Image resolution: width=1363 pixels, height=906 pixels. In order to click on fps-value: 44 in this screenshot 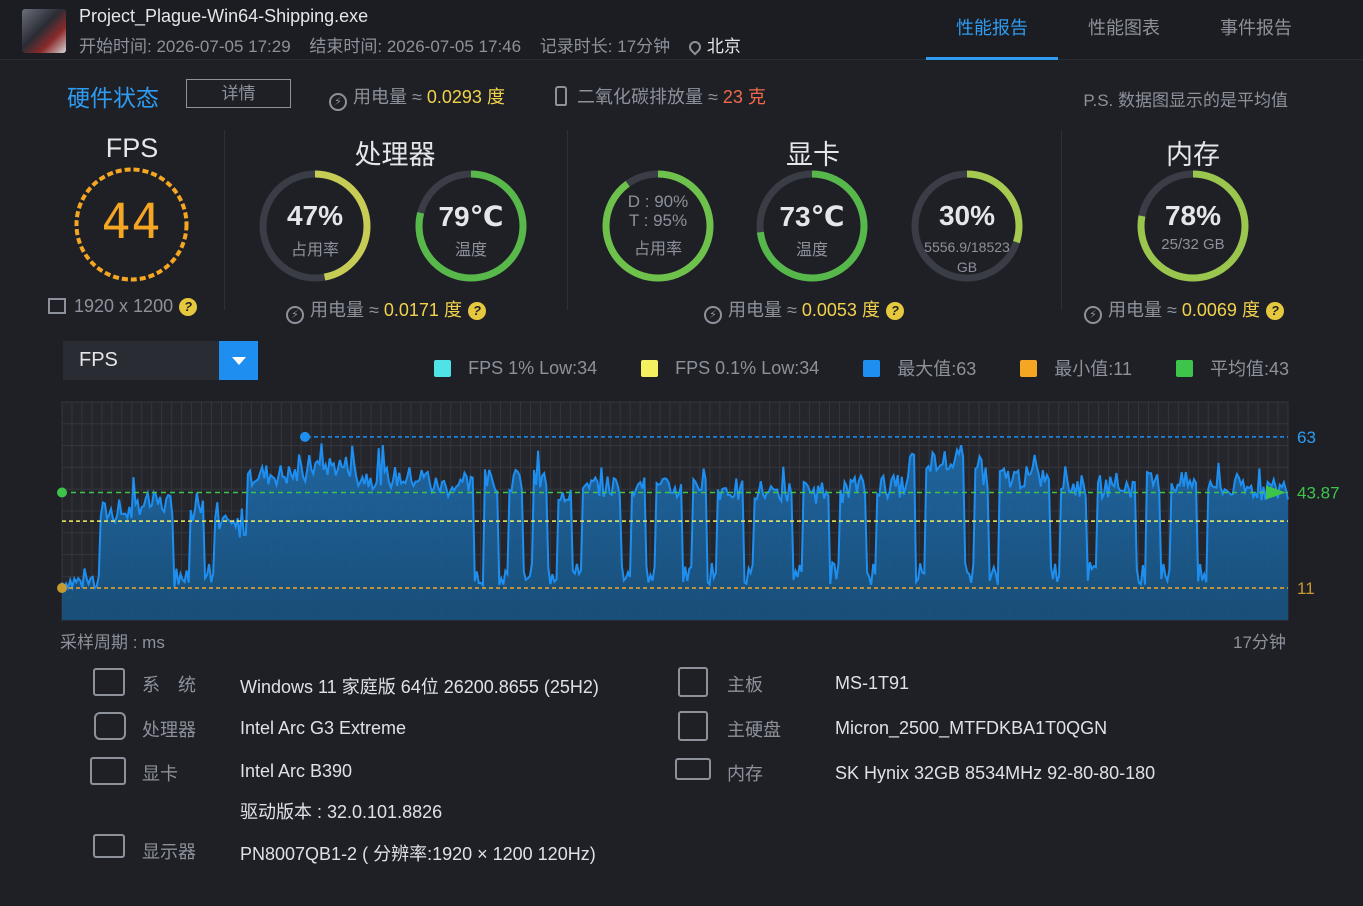, I will do `click(131, 222)`.